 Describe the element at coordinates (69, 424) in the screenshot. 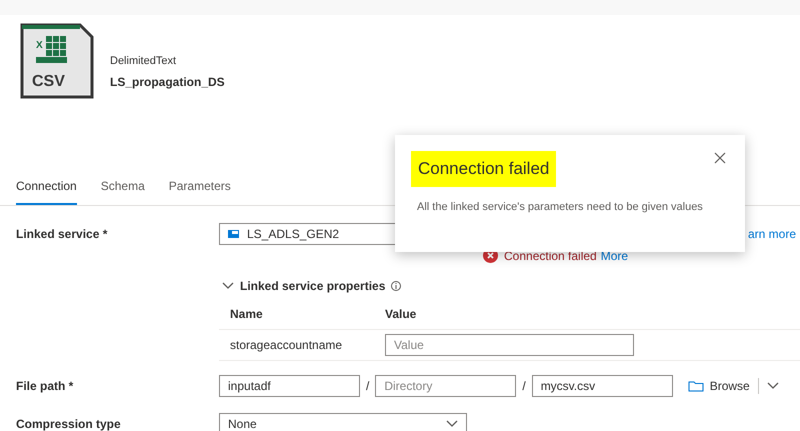

I see `field-label: Compression type` at that location.